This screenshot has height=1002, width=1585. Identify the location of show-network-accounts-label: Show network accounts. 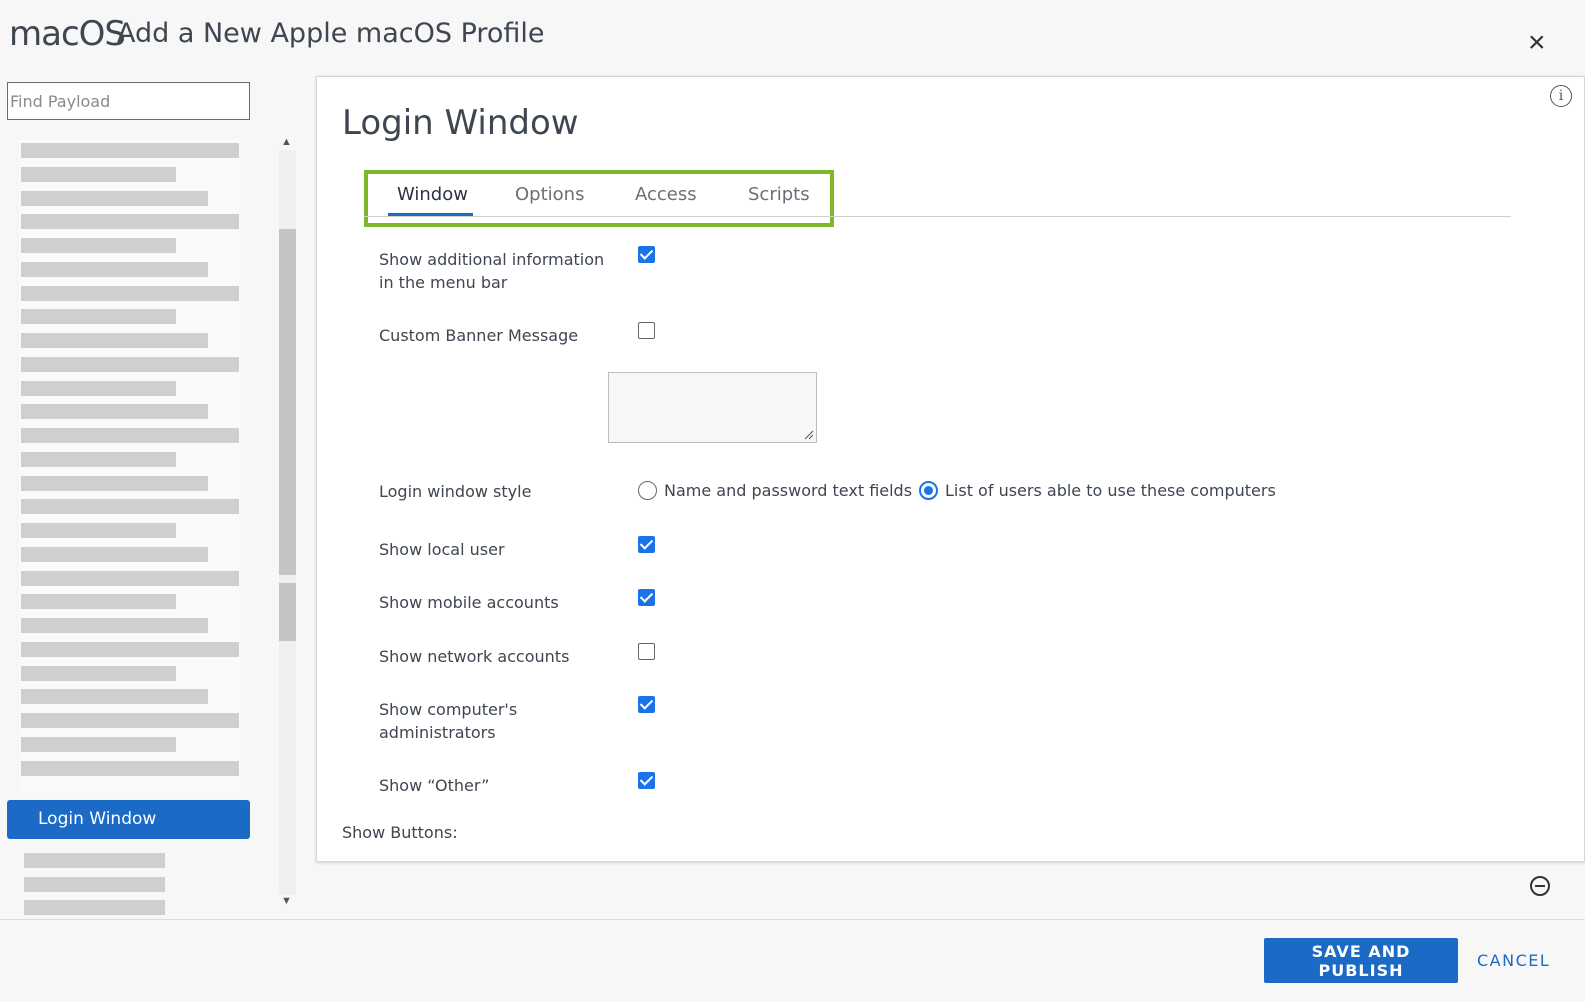
(474, 656).